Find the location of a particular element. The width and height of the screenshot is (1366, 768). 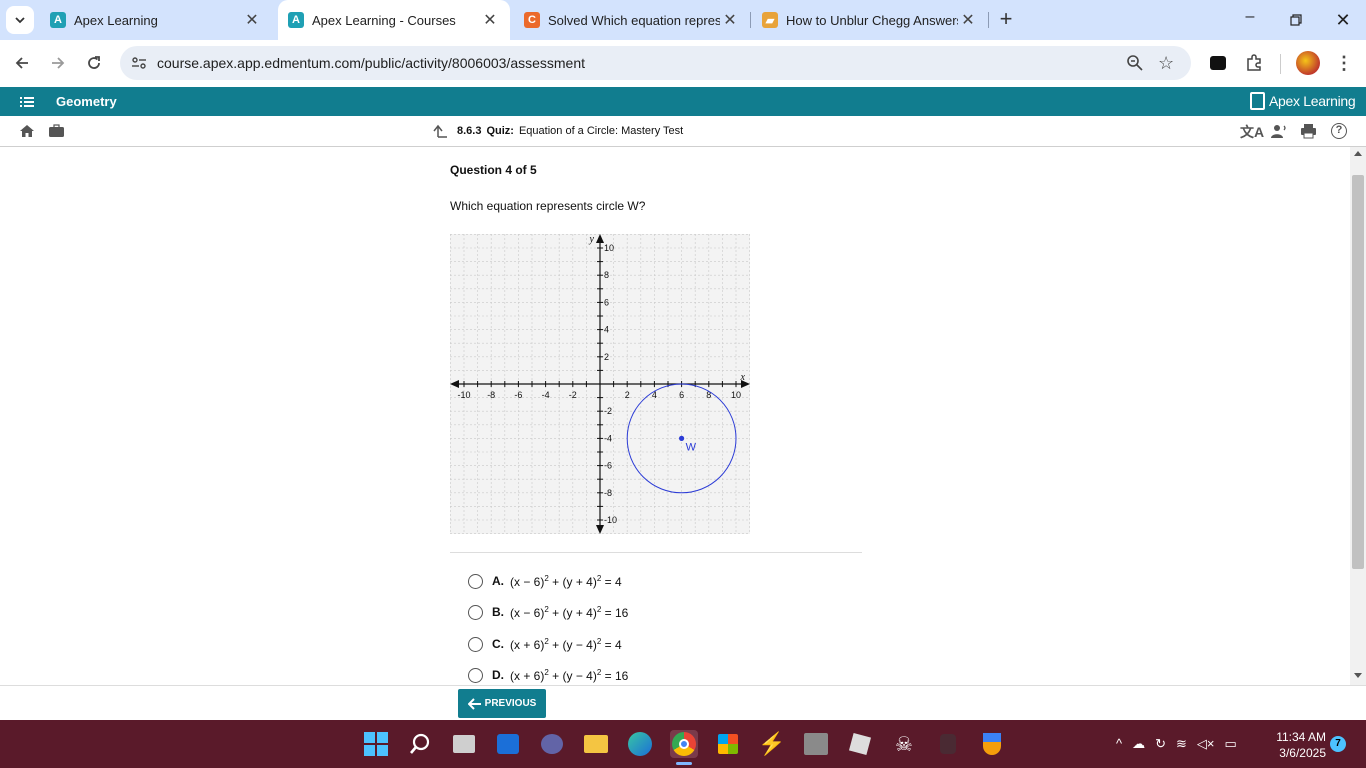

roblox-icon is located at coordinates (860, 744).